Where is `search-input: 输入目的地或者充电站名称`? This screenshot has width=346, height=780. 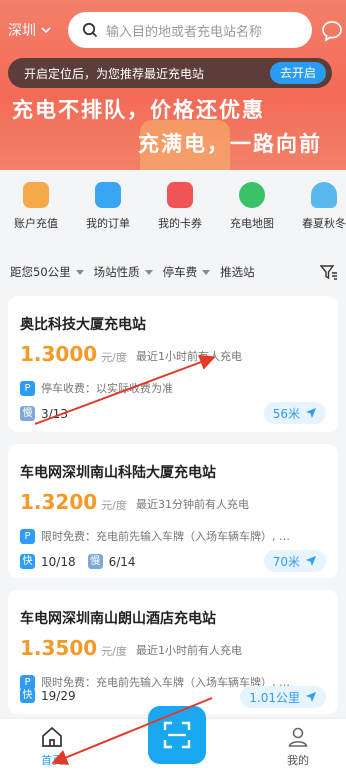 search-input: 输入目的地或者充电站名称 is located at coordinates (184, 30).